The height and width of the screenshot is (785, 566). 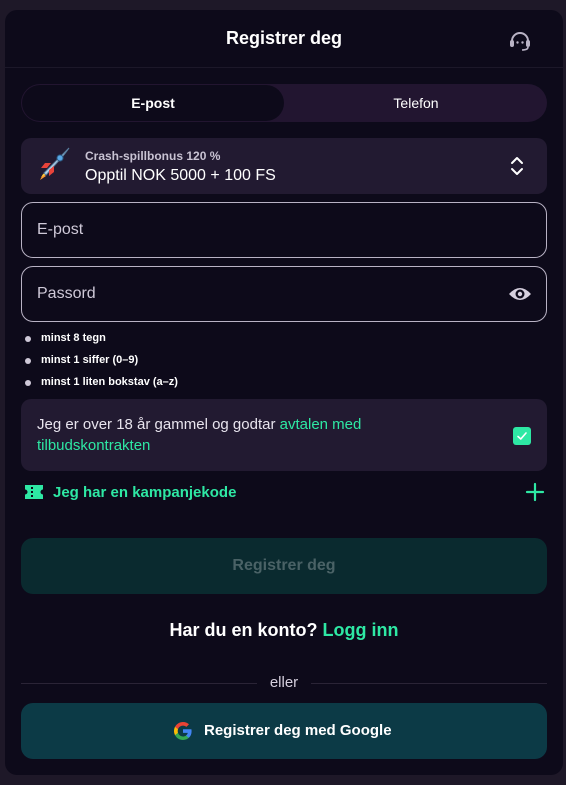 I want to click on terms-checkbox, so click(x=522, y=436).